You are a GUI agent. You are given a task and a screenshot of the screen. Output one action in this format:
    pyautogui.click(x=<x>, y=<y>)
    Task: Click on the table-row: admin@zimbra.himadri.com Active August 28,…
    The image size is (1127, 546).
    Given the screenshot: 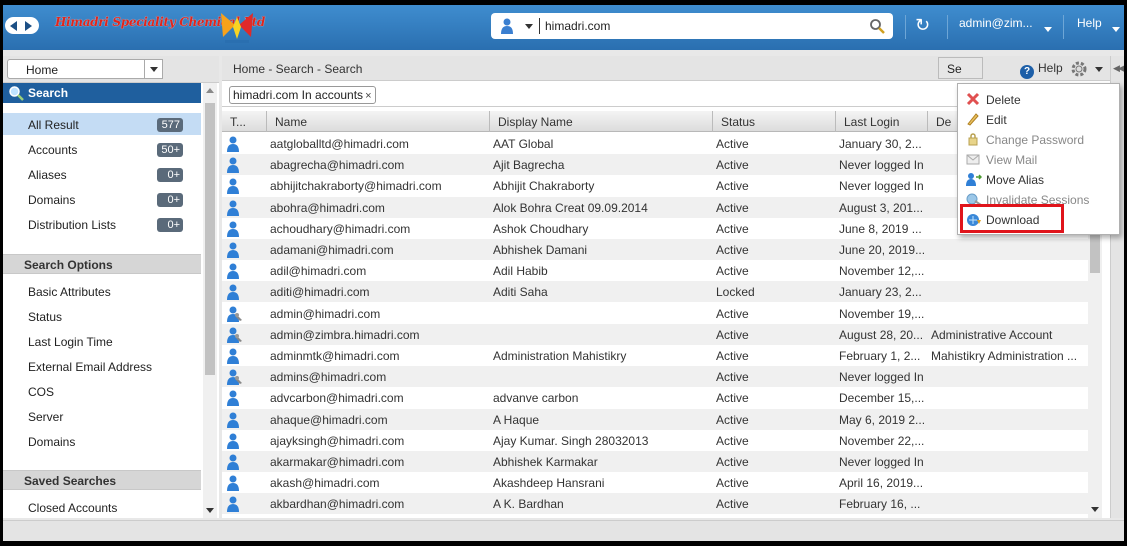 What is the action you would take?
    pyautogui.click(x=655, y=334)
    